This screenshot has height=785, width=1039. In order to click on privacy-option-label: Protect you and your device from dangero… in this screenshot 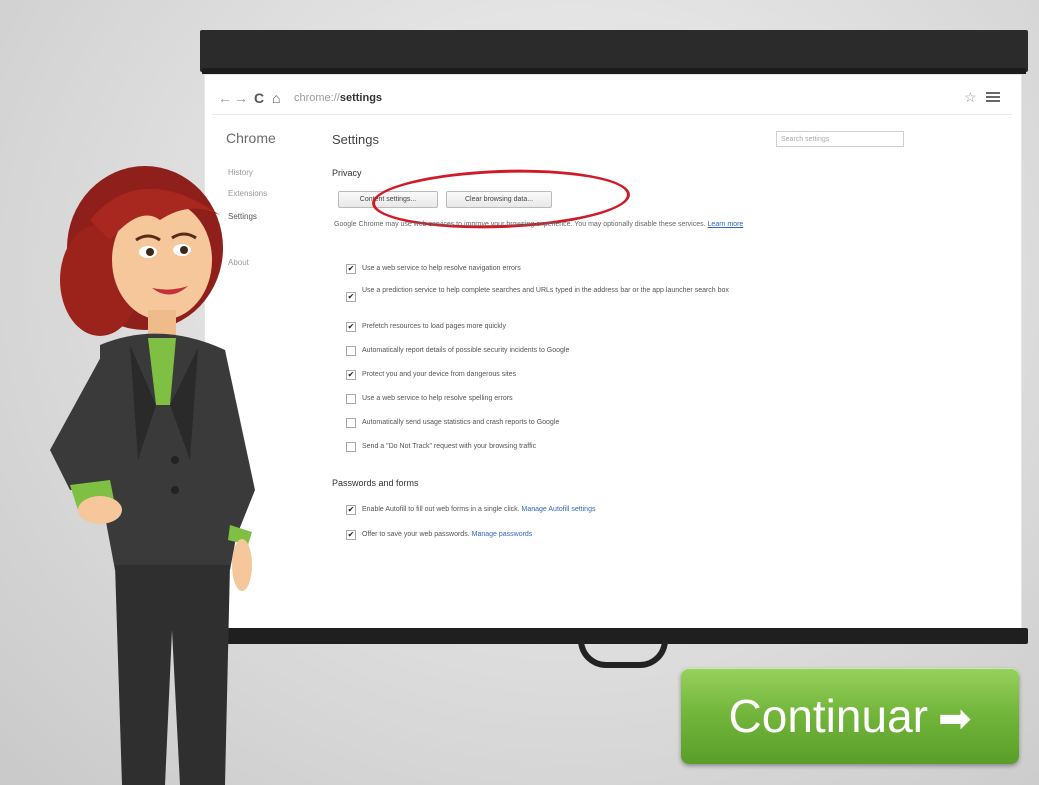, I will do `click(439, 374)`.